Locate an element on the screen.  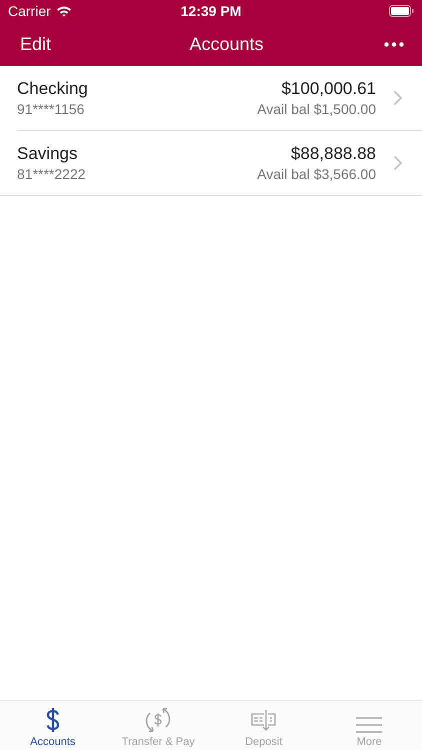
more-icon is located at coordinates (394, 44).